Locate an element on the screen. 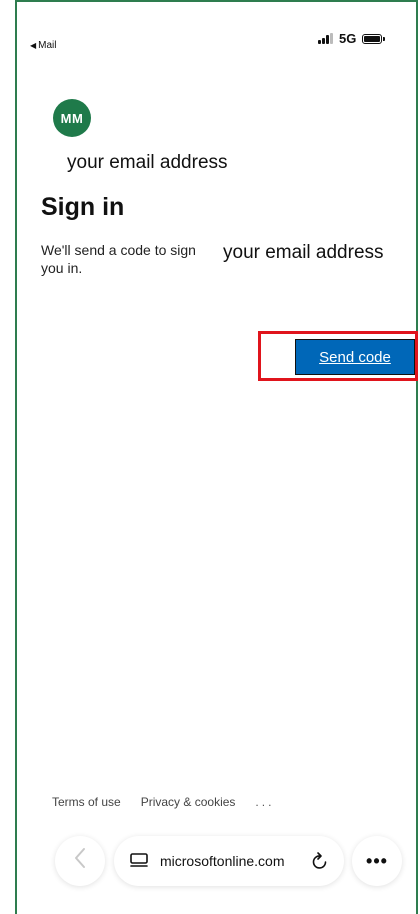 The width and height of the screenshot is (420, 914). tabs-icon is located at coordinates (139, 861).